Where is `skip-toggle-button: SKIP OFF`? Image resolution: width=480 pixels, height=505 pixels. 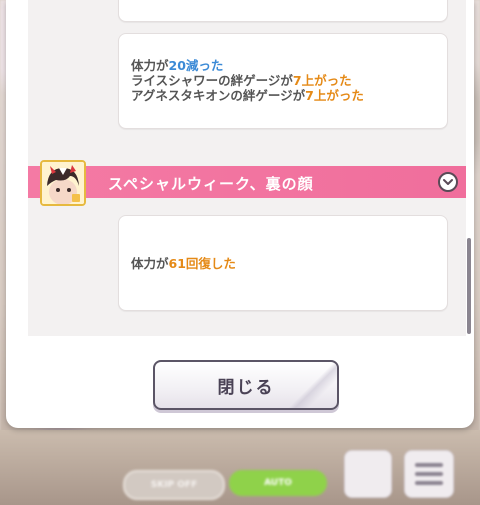 skip-toggle-button: SKIP OFF is located at coordinates (174, 485).